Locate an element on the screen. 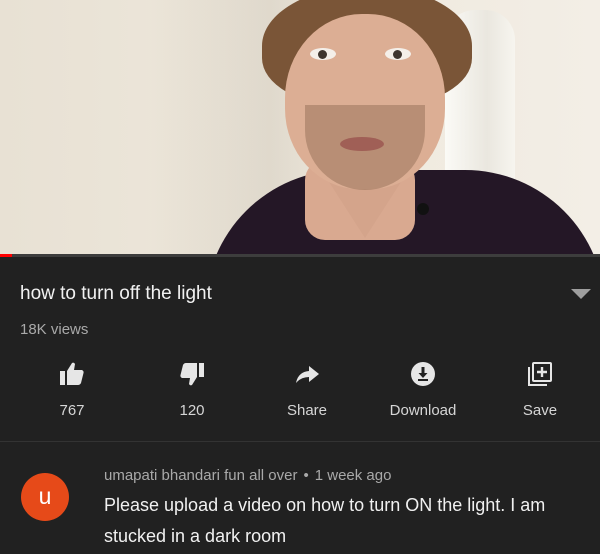 Image resolution: width=600 pixels, height=554 pixels. save-button: Save is located at coordinates (540, 389).